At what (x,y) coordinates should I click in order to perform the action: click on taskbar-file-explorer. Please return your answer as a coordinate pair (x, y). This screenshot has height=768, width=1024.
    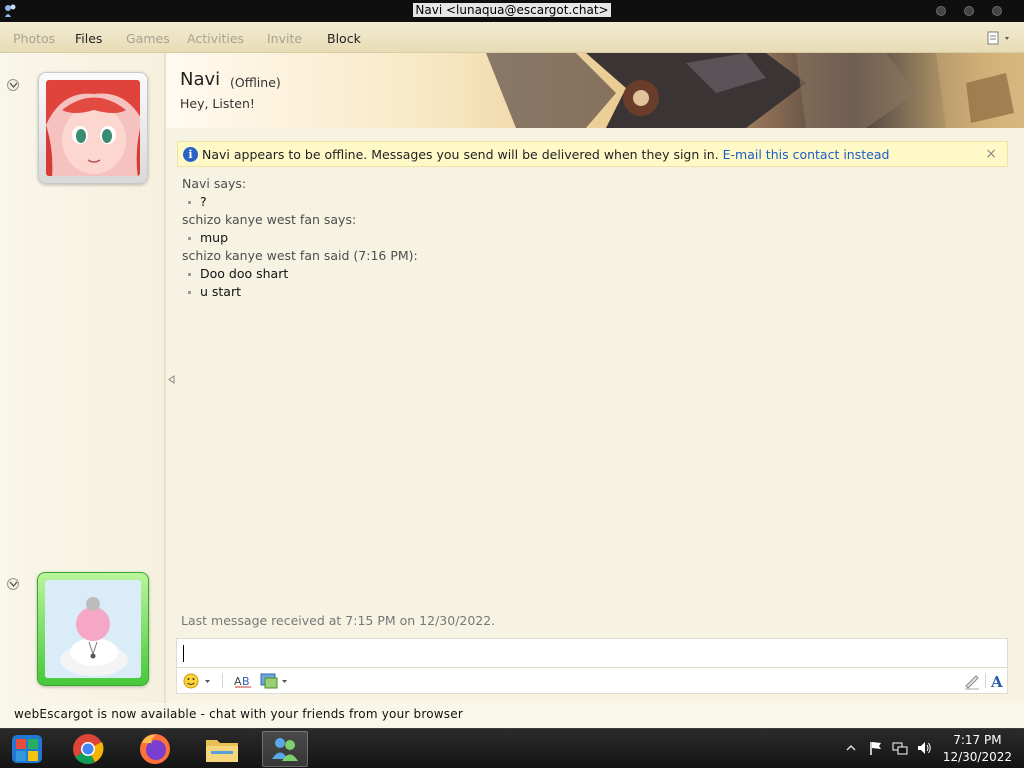
    Looking at the image, I should click on (222, 749).